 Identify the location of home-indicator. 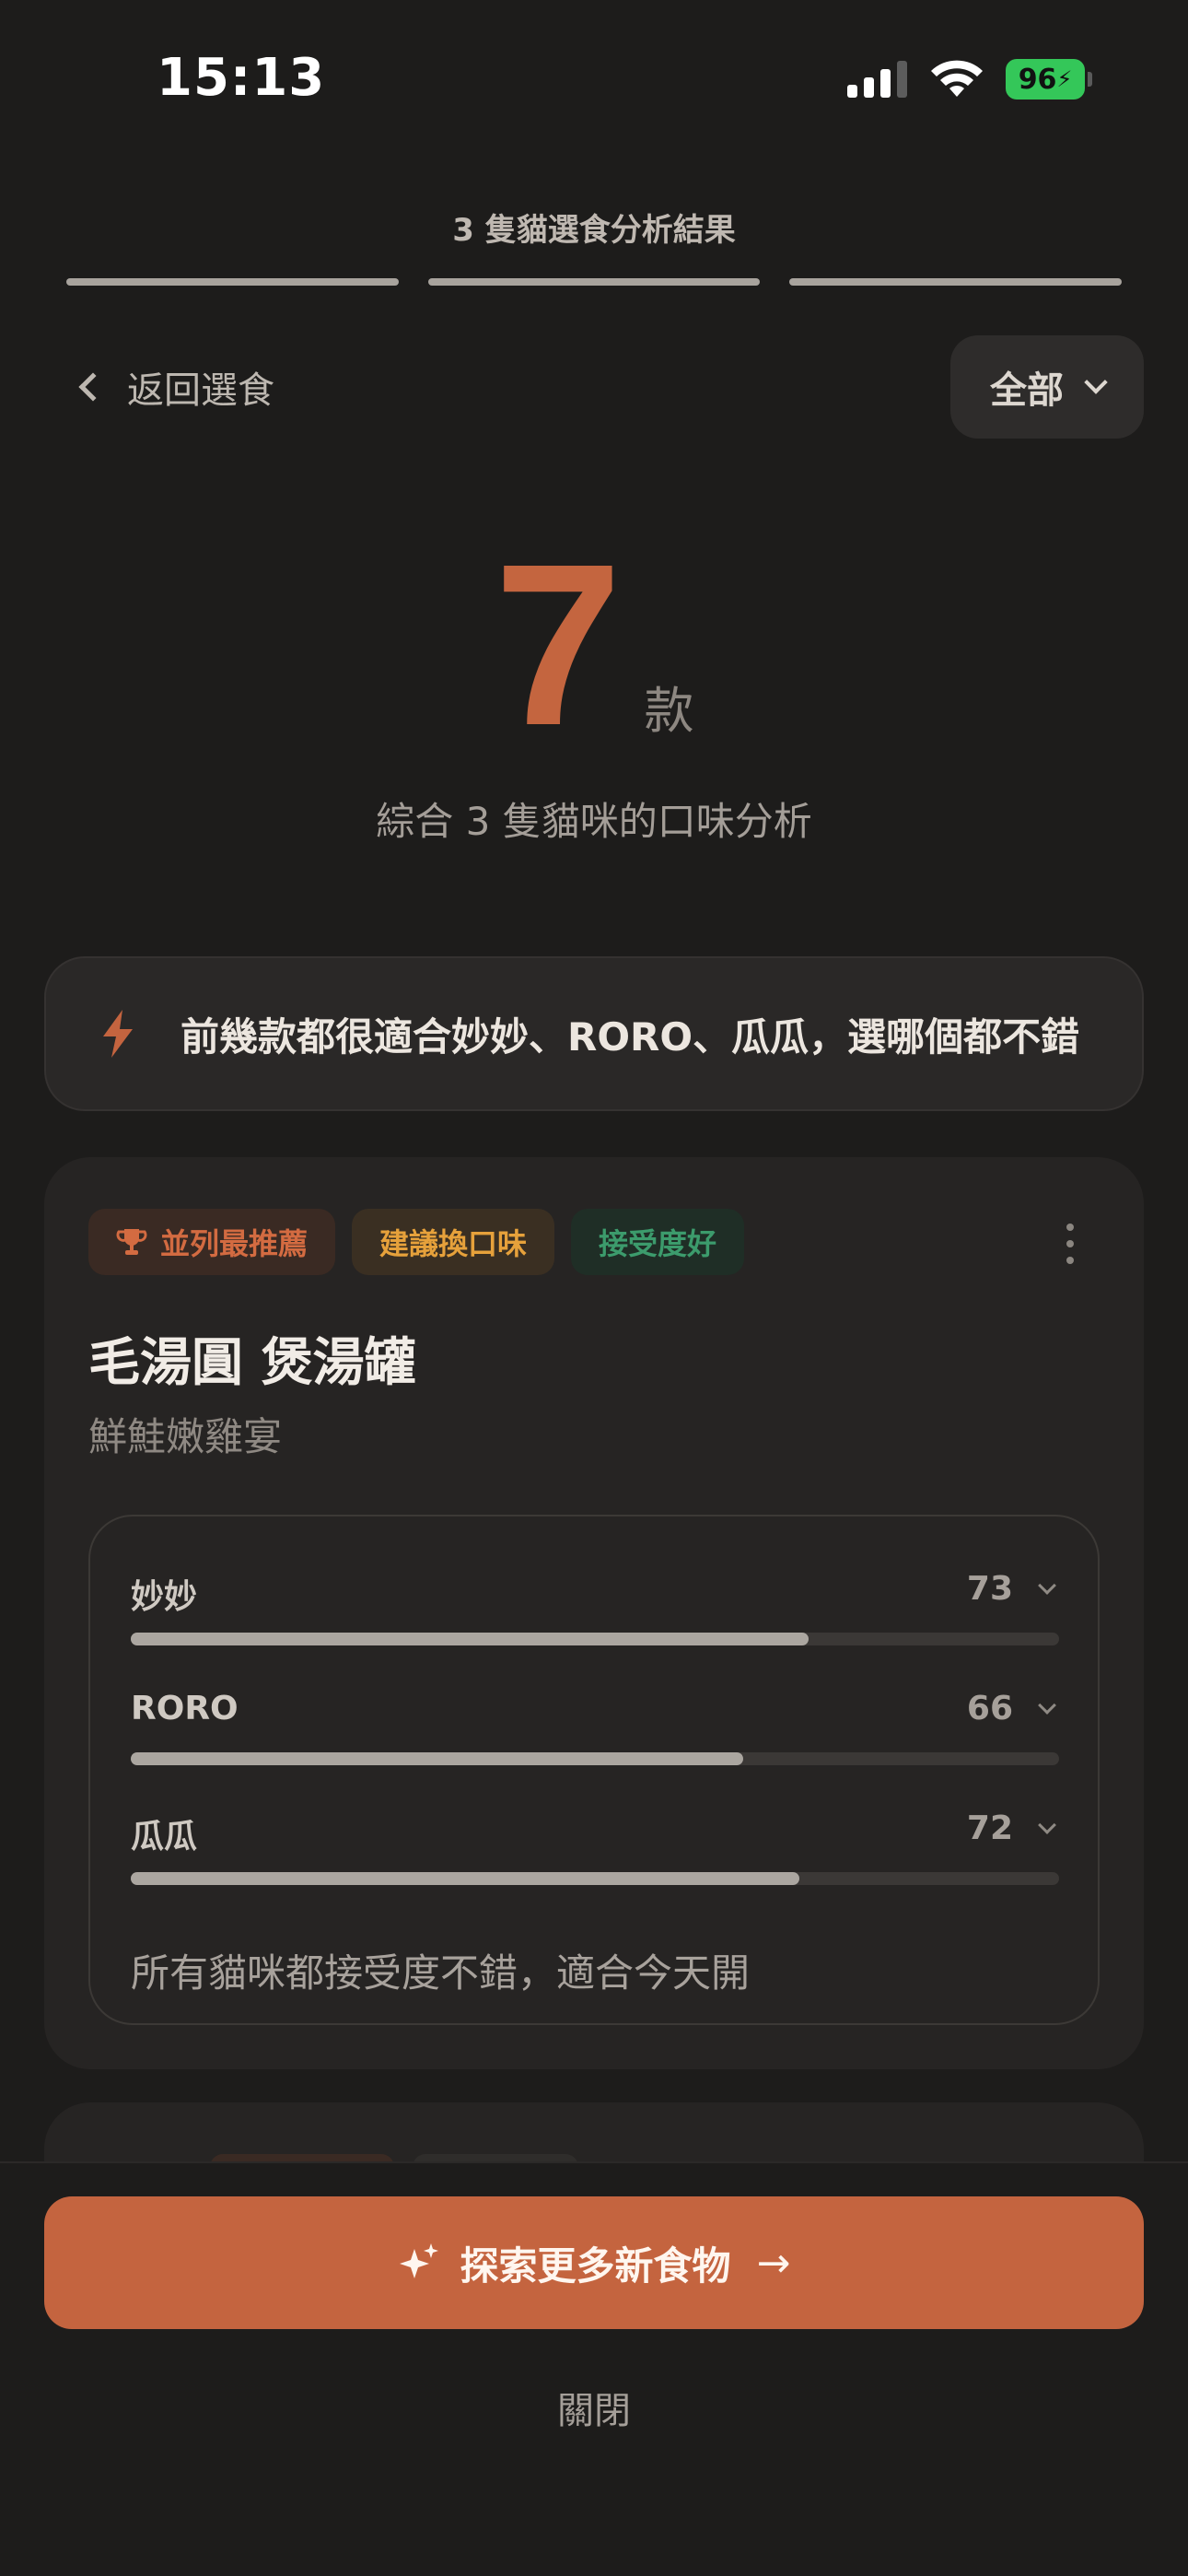
(594, 2548).